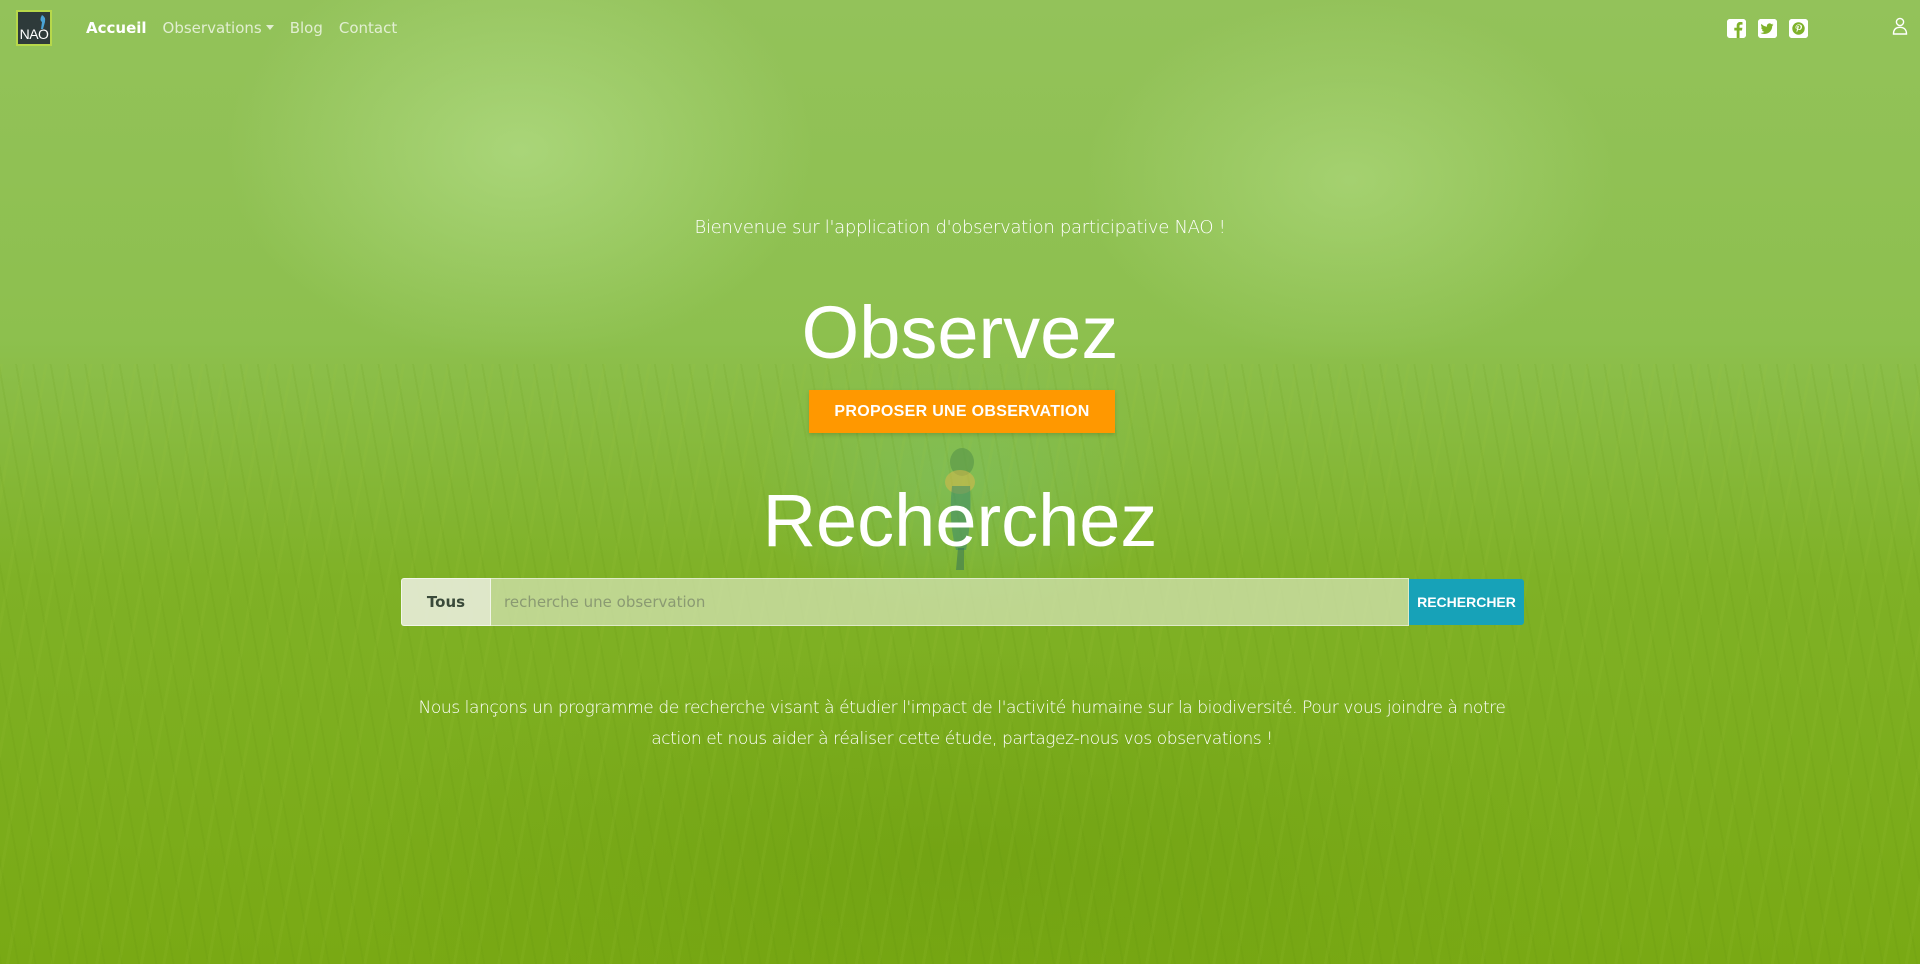  I want to click on search-heading: Recherchez, so click(960, 520).